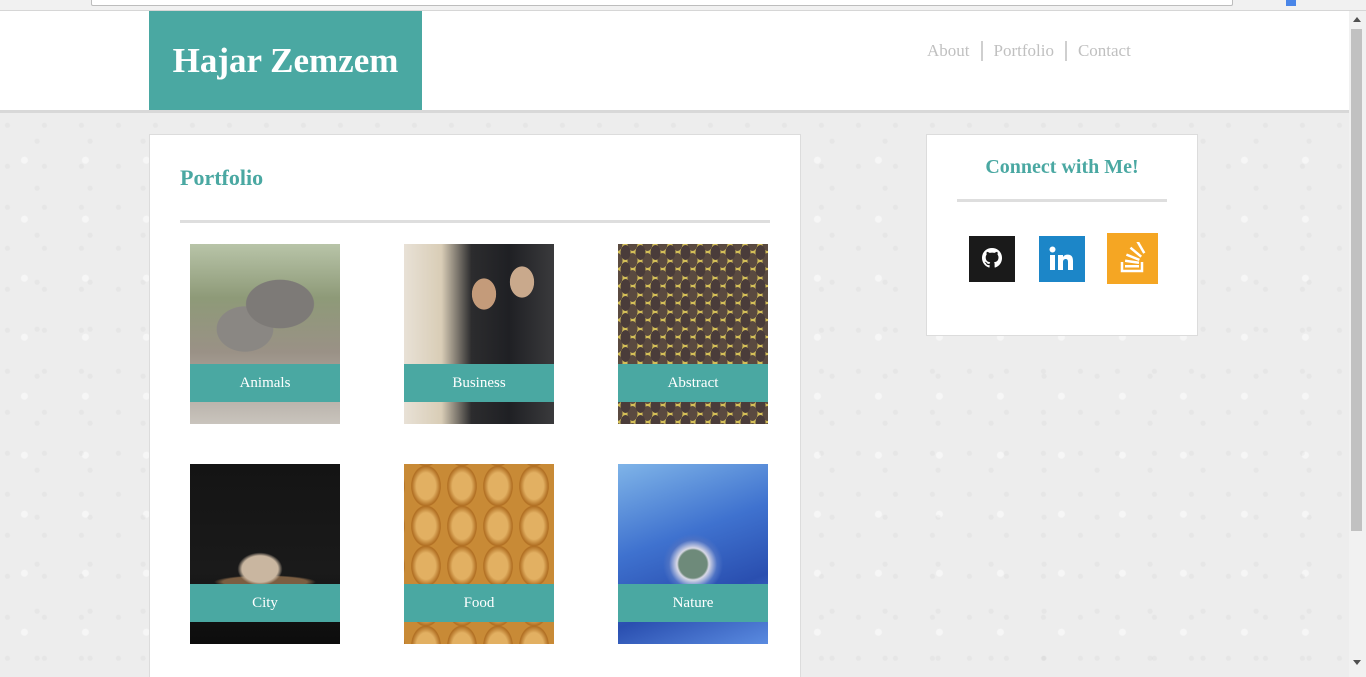  What do you see at coordinates (1104, 51) in the screenshot?
I see `nav-contact-link: Contact` at bounding box center [1104, 51].